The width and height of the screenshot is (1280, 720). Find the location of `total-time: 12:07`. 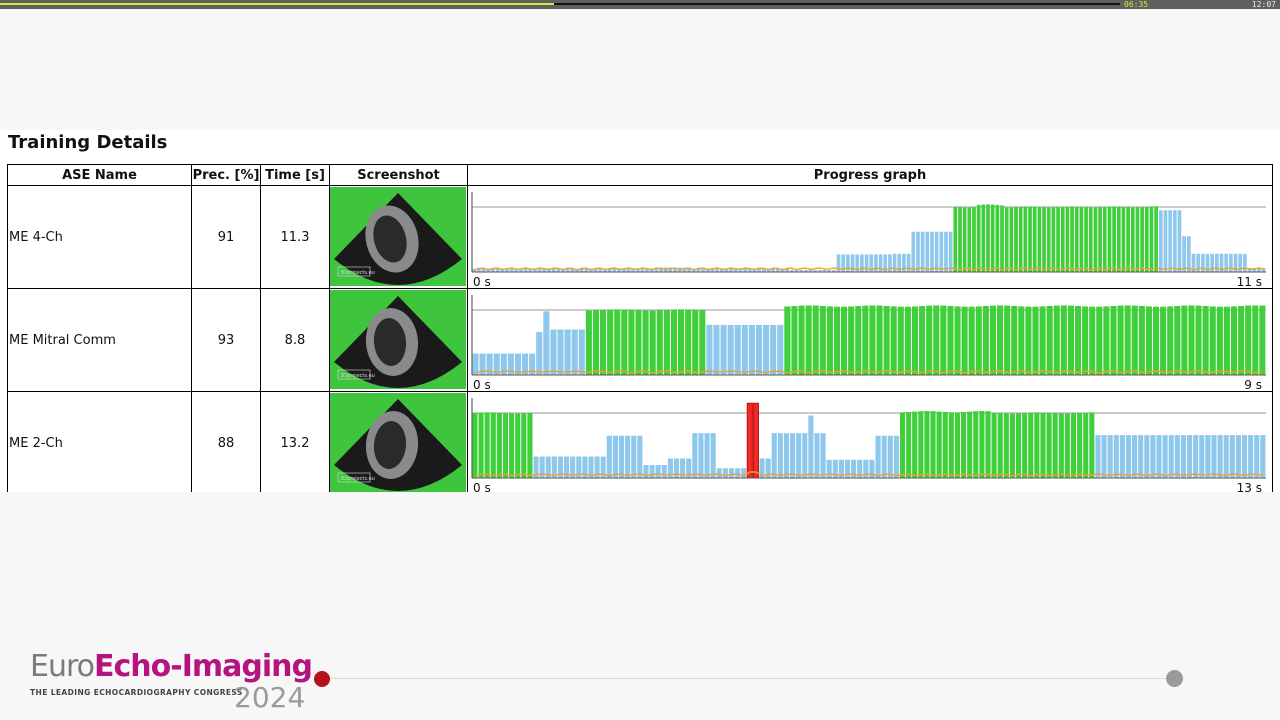

total-time: 12:07 is located at coordinates (1263, 4).